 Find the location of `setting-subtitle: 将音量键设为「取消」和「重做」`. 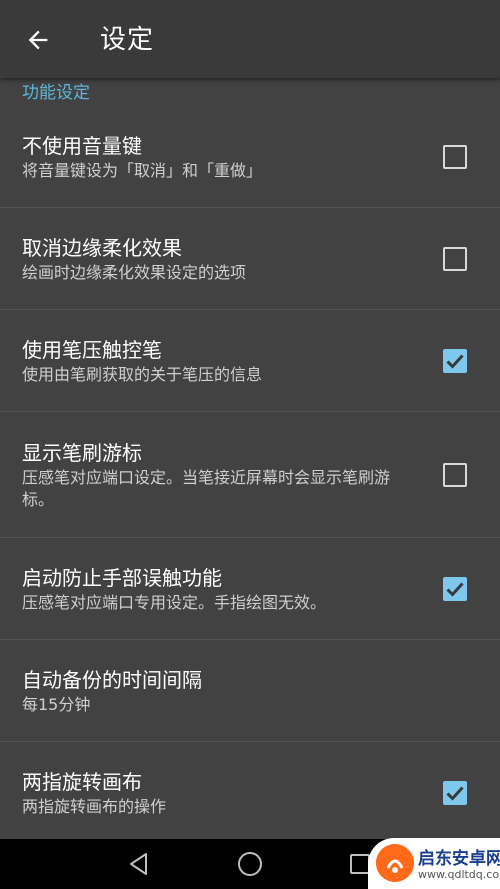

setting-subtitle: 将音量键设为「取消」和「重做」 is located at coordinates (142, 170).